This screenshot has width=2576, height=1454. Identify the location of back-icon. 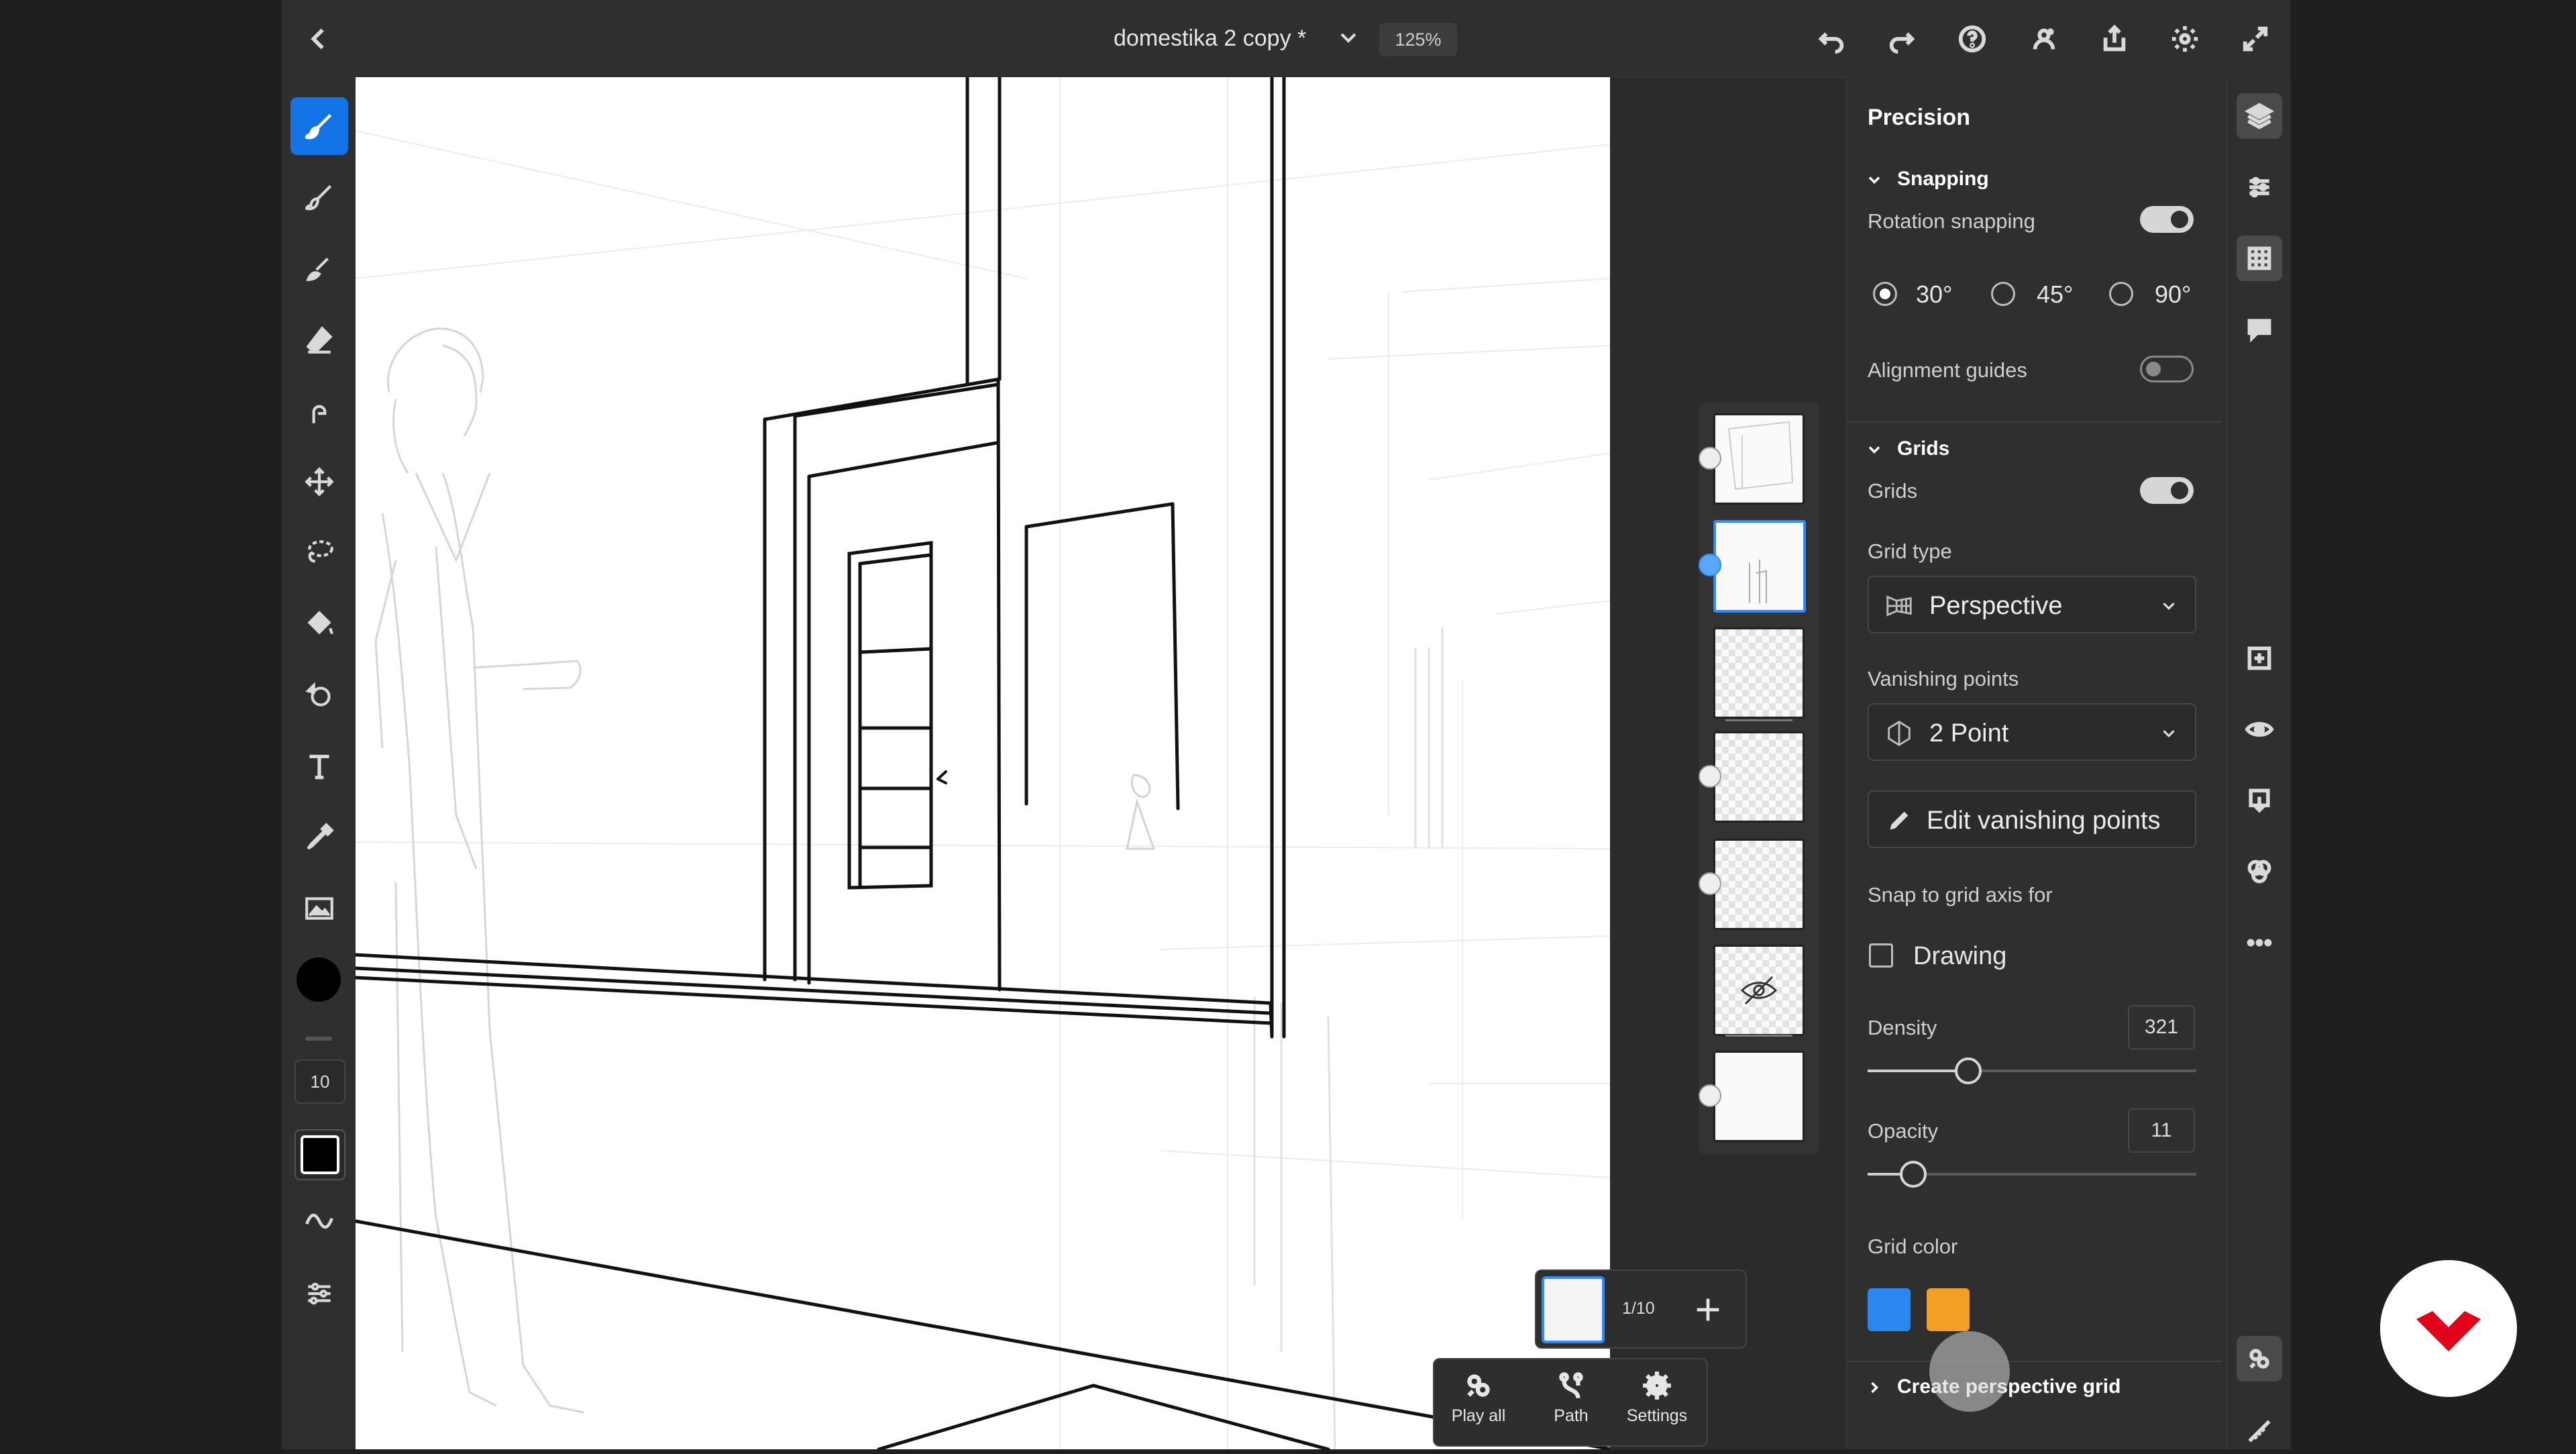
(319, 39).